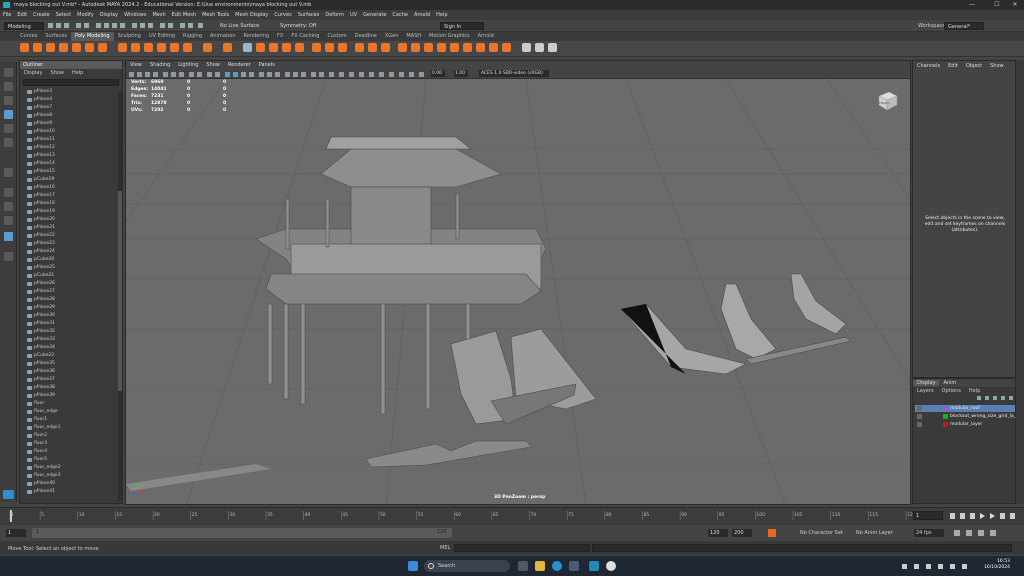 The image size is (1024, 576). Describe the element at coordinates (71, 340) in the screenshot. I see `outliner-item: pPlane33` at that location.